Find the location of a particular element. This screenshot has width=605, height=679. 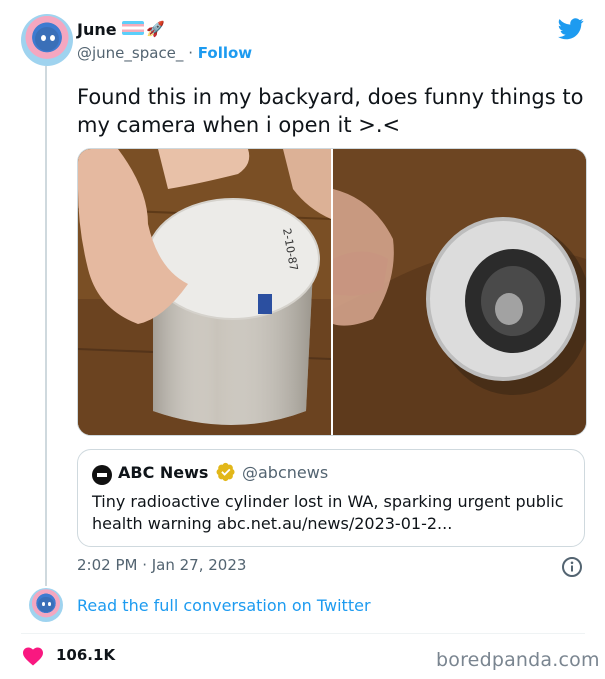

author-badges: 🚀 is located at coordinates (143, 29).